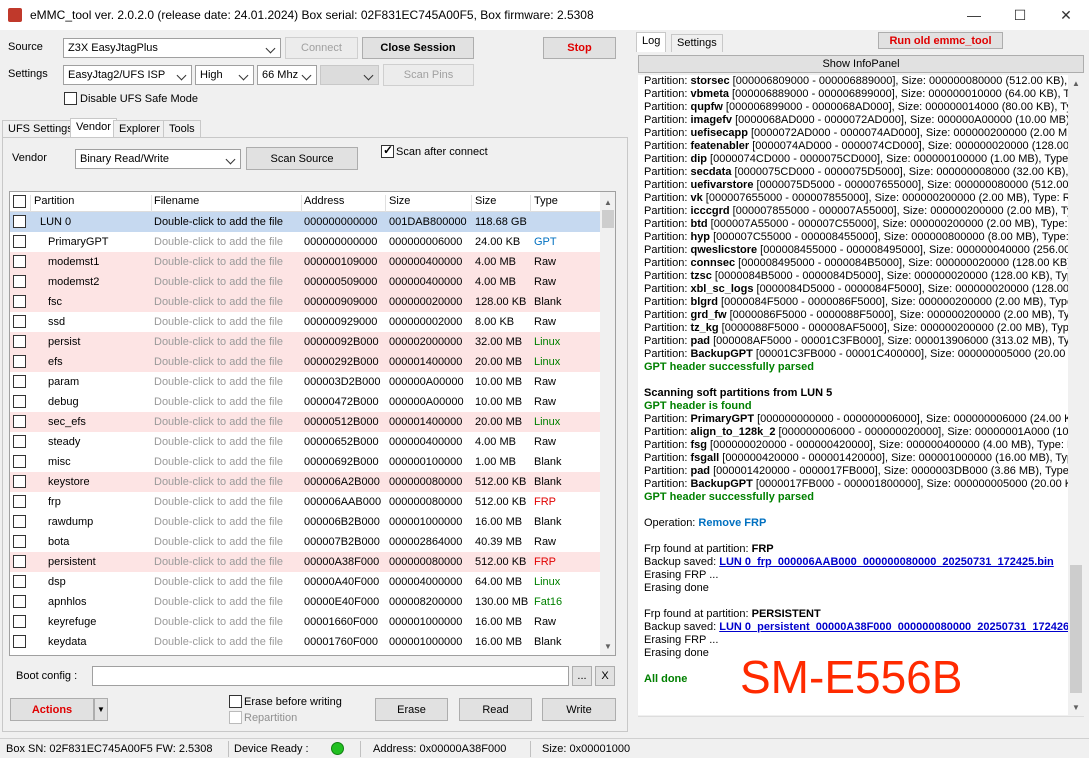 The height and width of the screenshot is (758, 1089). Describe the element at coordinates (19, 201) in the screenshot. I see `select-all-checkbox` at that location.